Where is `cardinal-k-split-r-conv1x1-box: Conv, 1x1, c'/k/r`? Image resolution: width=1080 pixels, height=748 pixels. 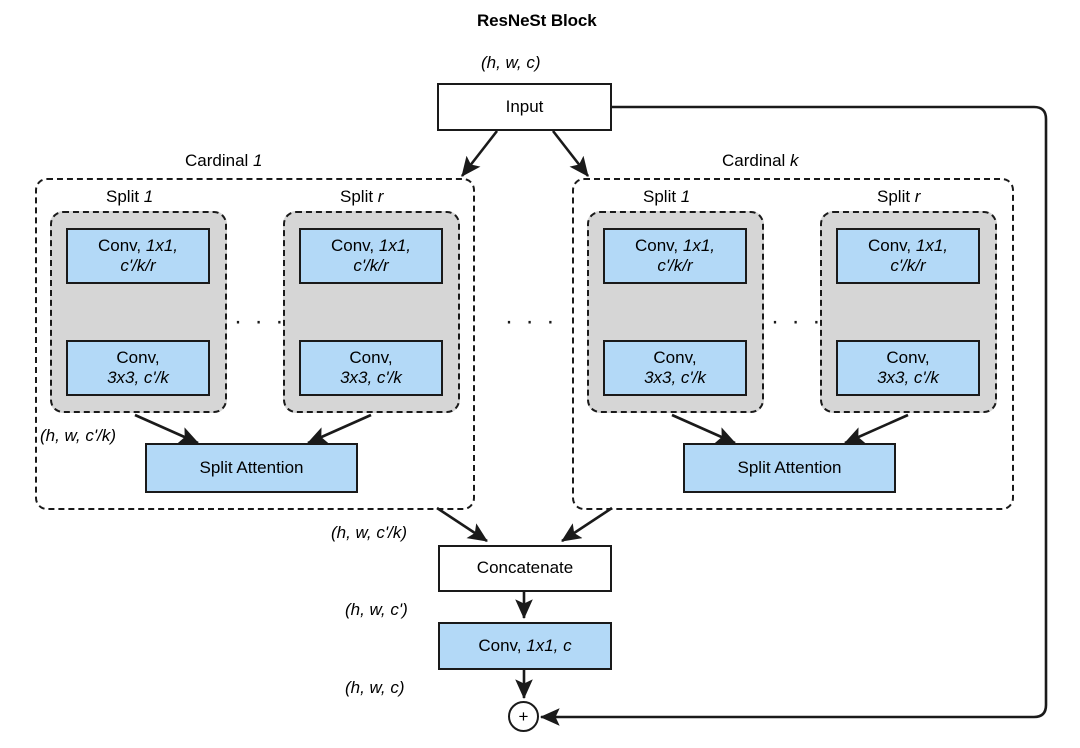 cardinal-k-split-r-conv1x1-box: Conv, 1x1, c'/k/r is located at coordinates (908, 256).